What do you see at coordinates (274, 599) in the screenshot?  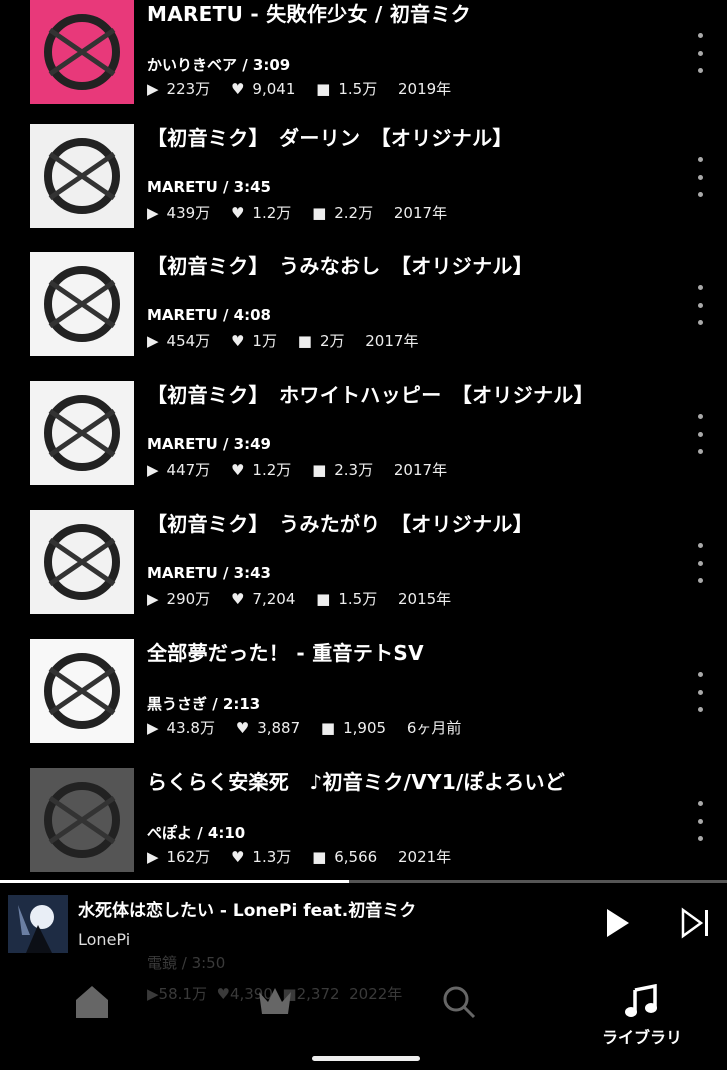 I see `like-count: 7,204` at bounding box center [274, 599].